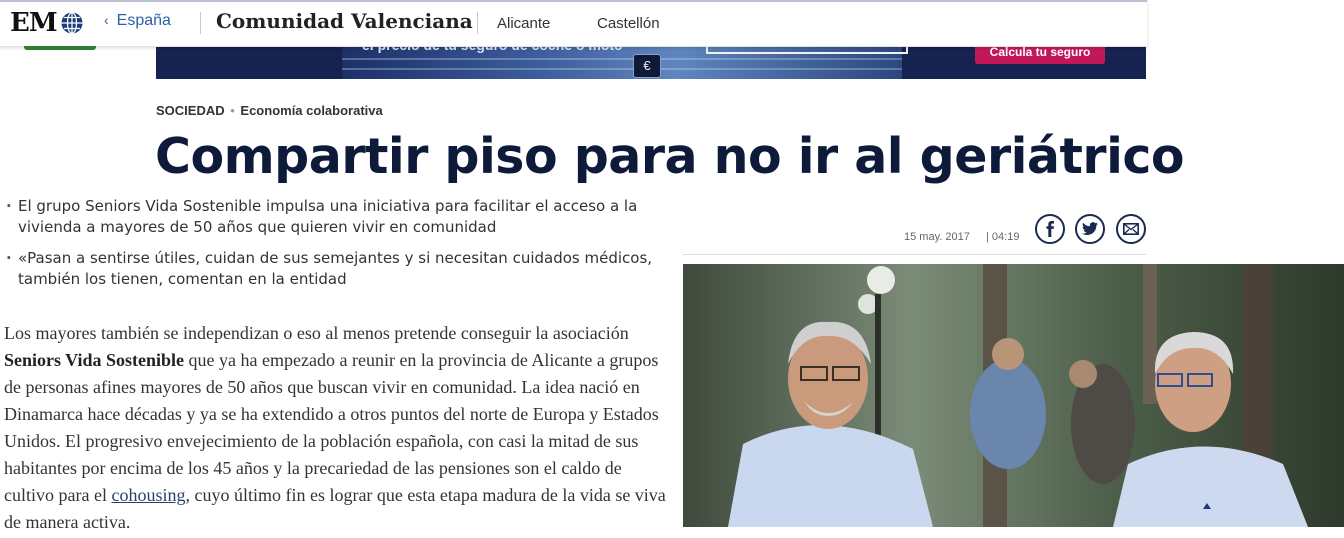 Image resolution: width=1344 pixels, height=538 pixels. What do you see at coordinates (143, 20) in the screenshot?
I see `back-link-label: España` at bounding box center [143, 20].